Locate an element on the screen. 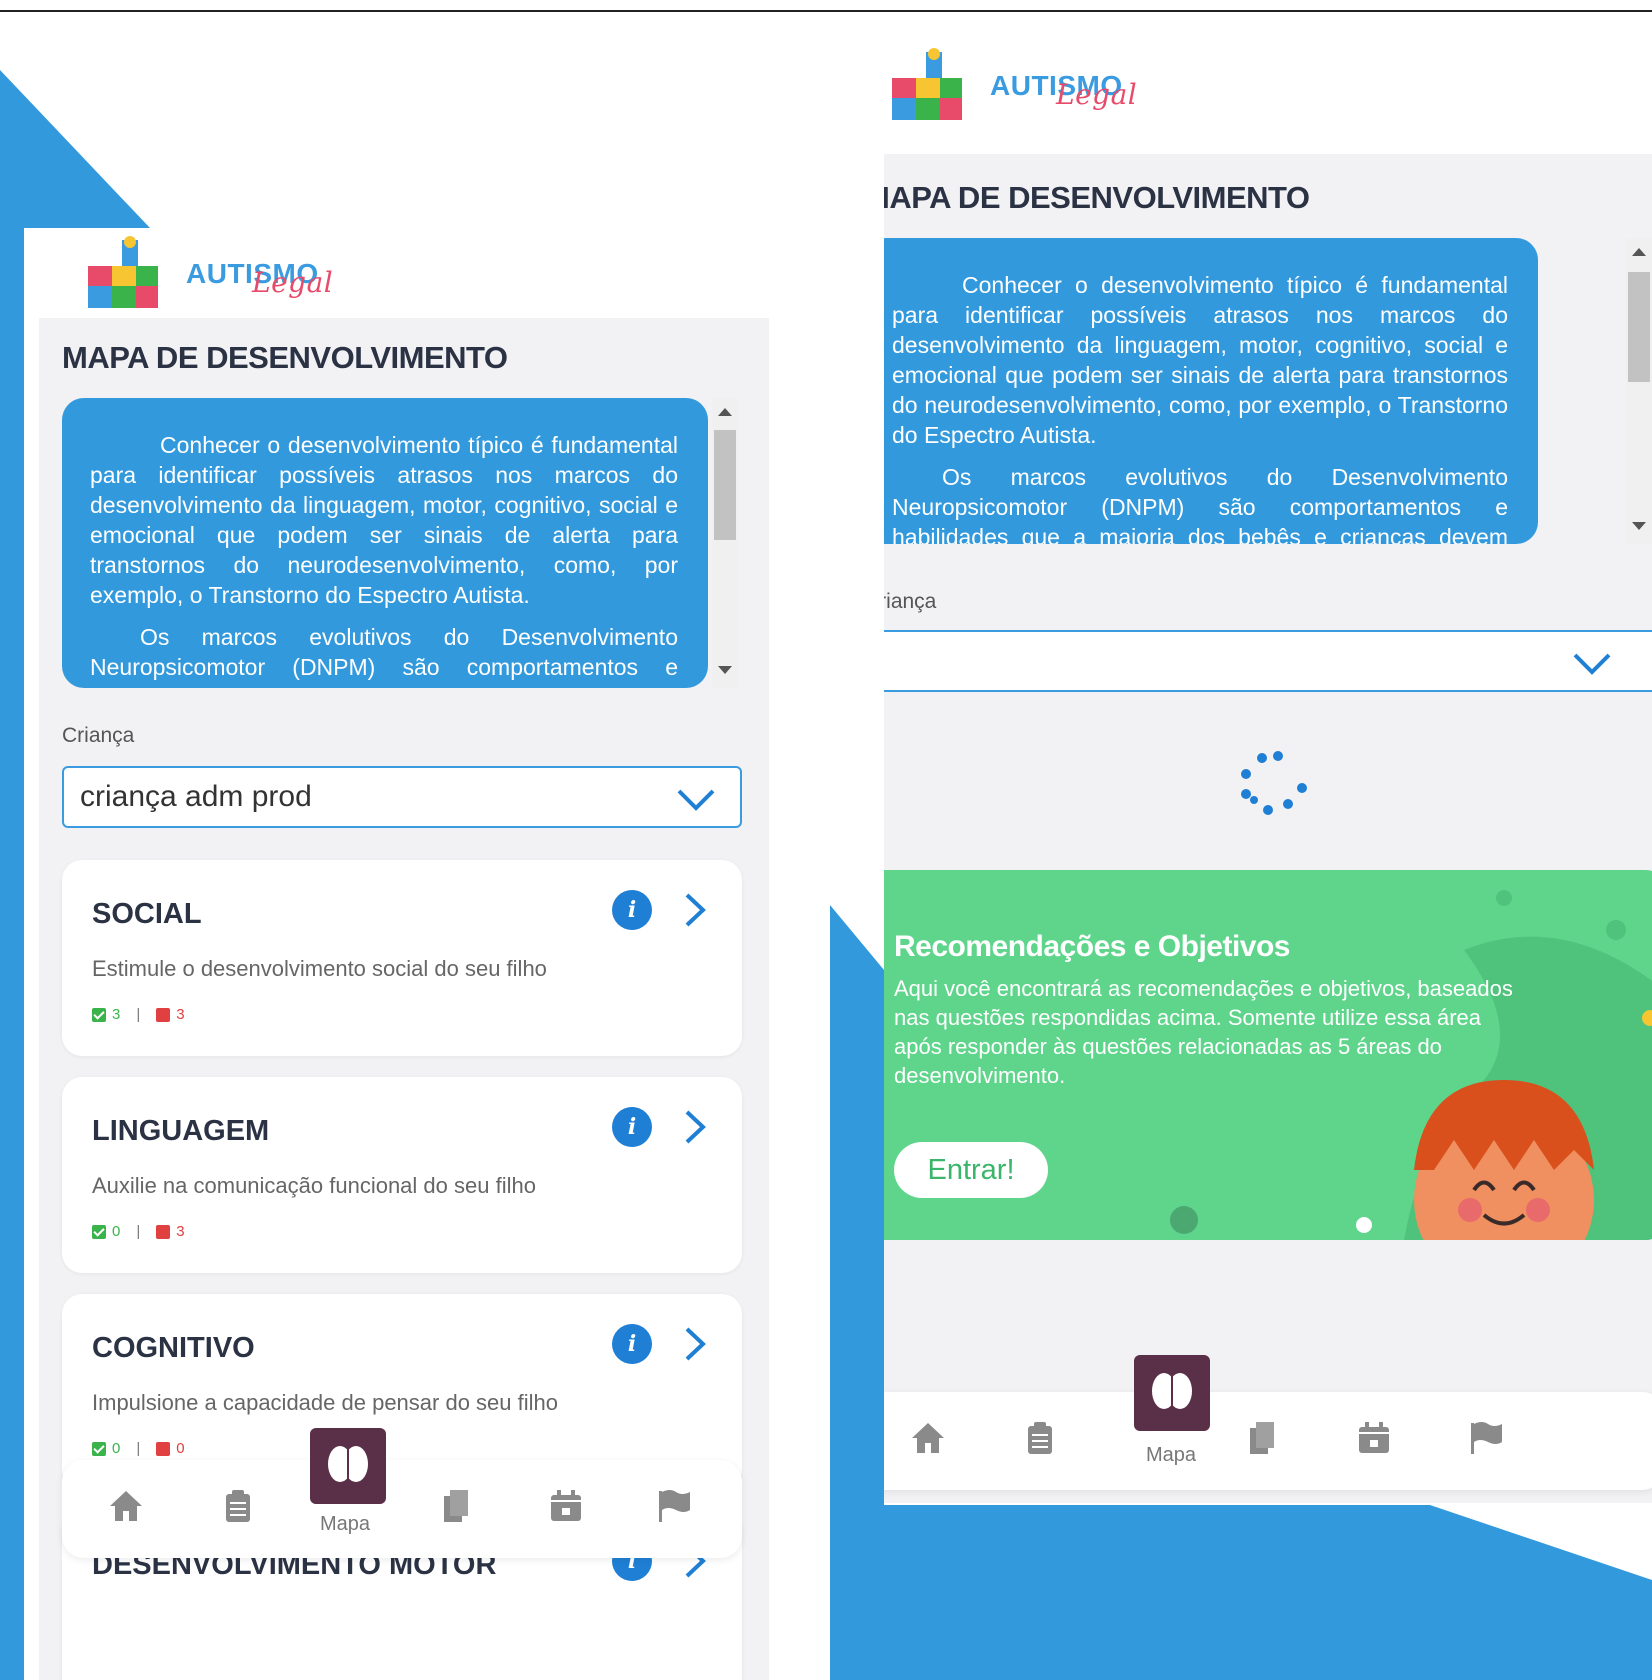 Image resolution: width=1652 pixels, height=1680 pixels. card-title: SOCIAL is located at coordinates (147, 914).